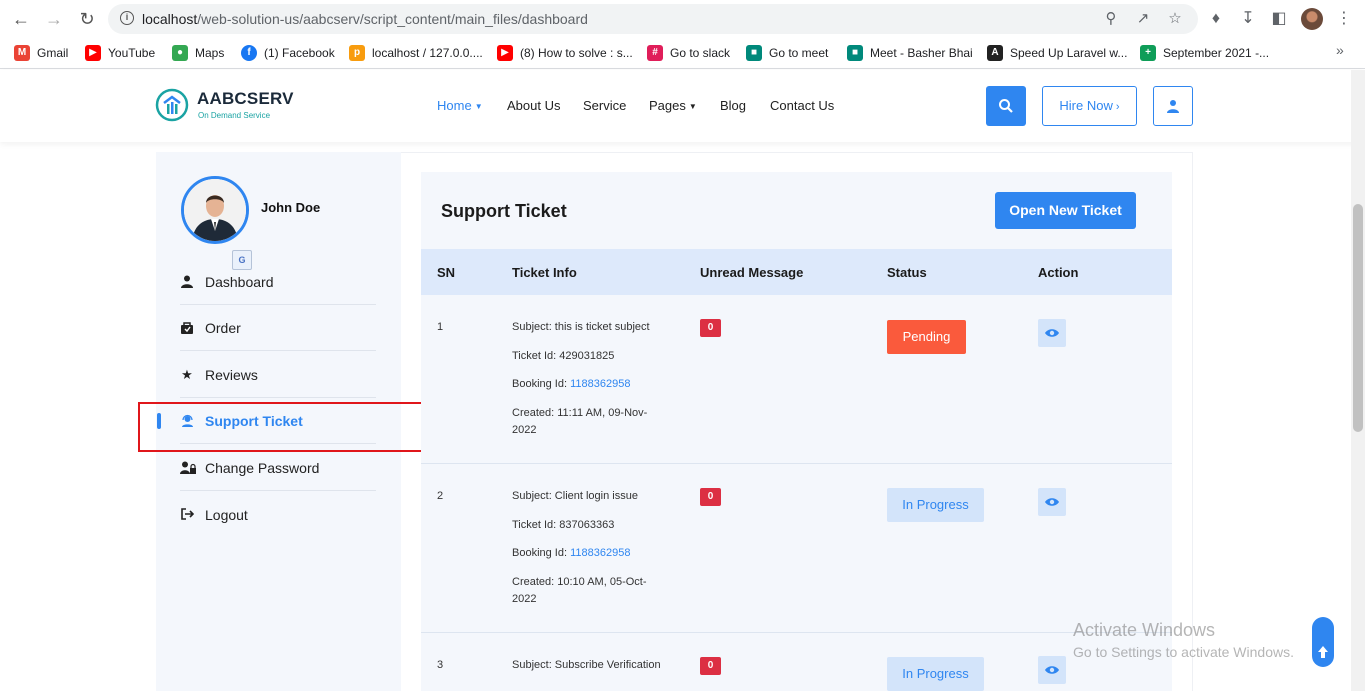  What do you see at coordinates (524, 430) in the screenshot?
I see `ticket-created-year: 2022` at bounding box center [524, 430].